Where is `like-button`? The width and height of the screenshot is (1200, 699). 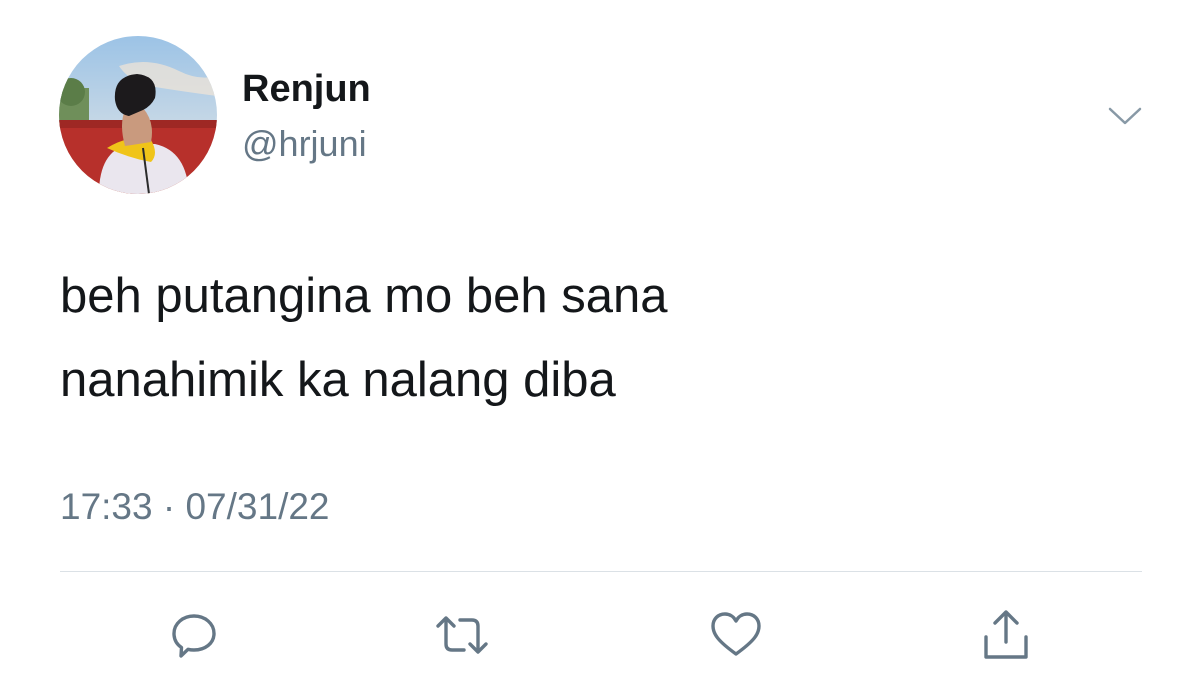
like-button is located at coordinates (736, 635).